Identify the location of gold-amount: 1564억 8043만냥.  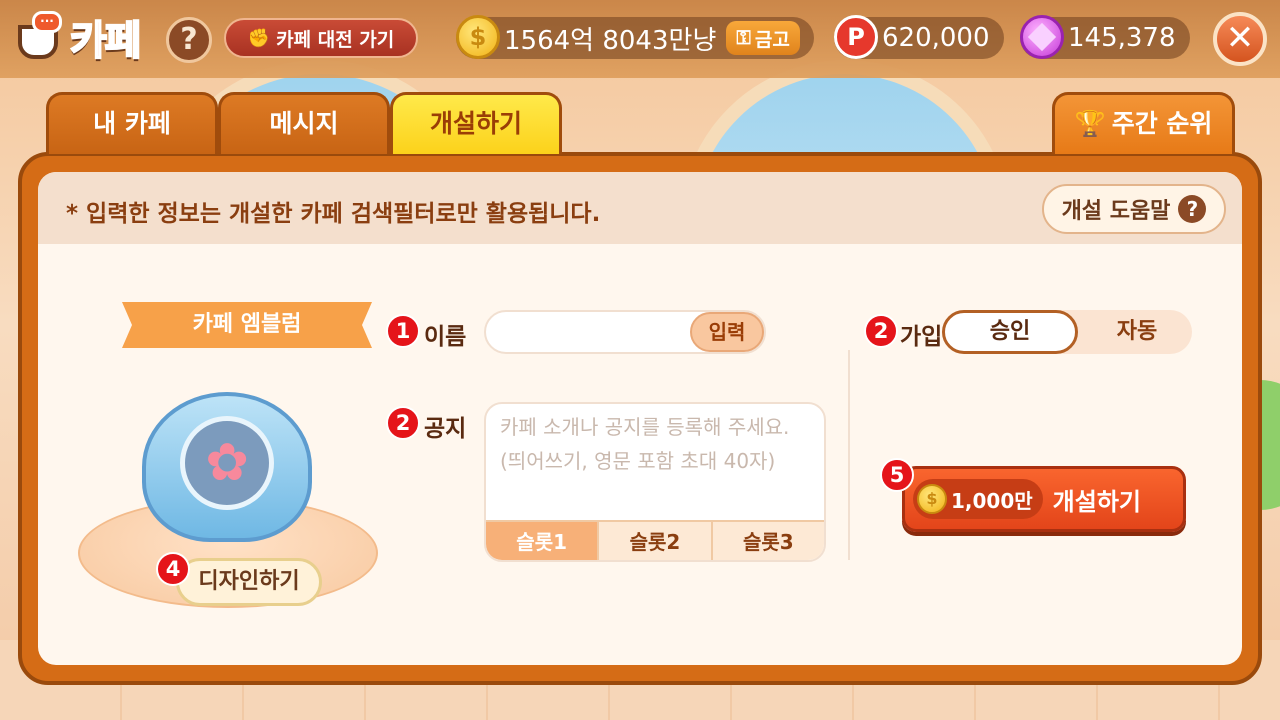
(610, 40).